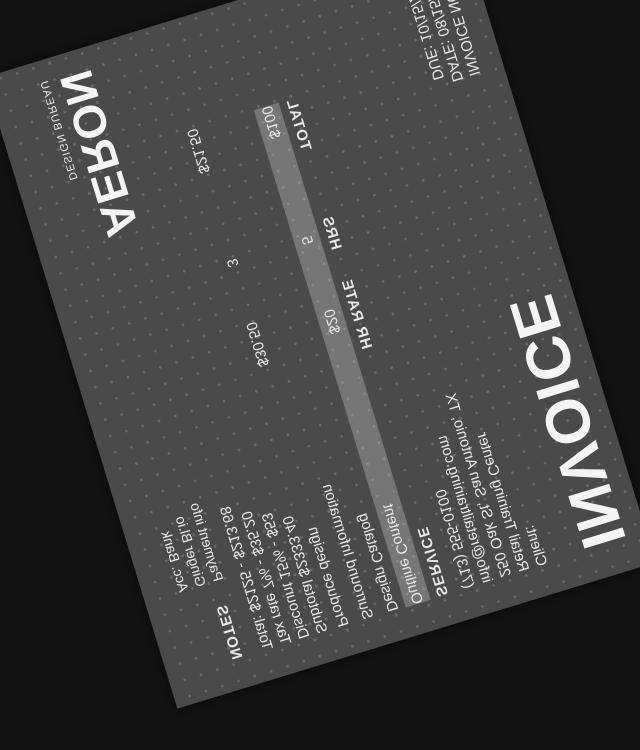 This screenshot has width=640, height=750. What do you see at coordinates (229, 632) in the screenshot?
I see `notes-label: NOTES` at bounding box center [229, 632].